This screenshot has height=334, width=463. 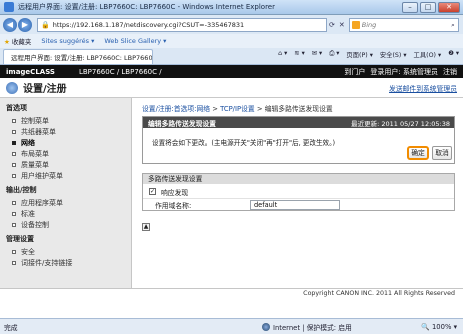 I want to click on tools-menu: 工具(O) ▾, so click(x=428, y=54).